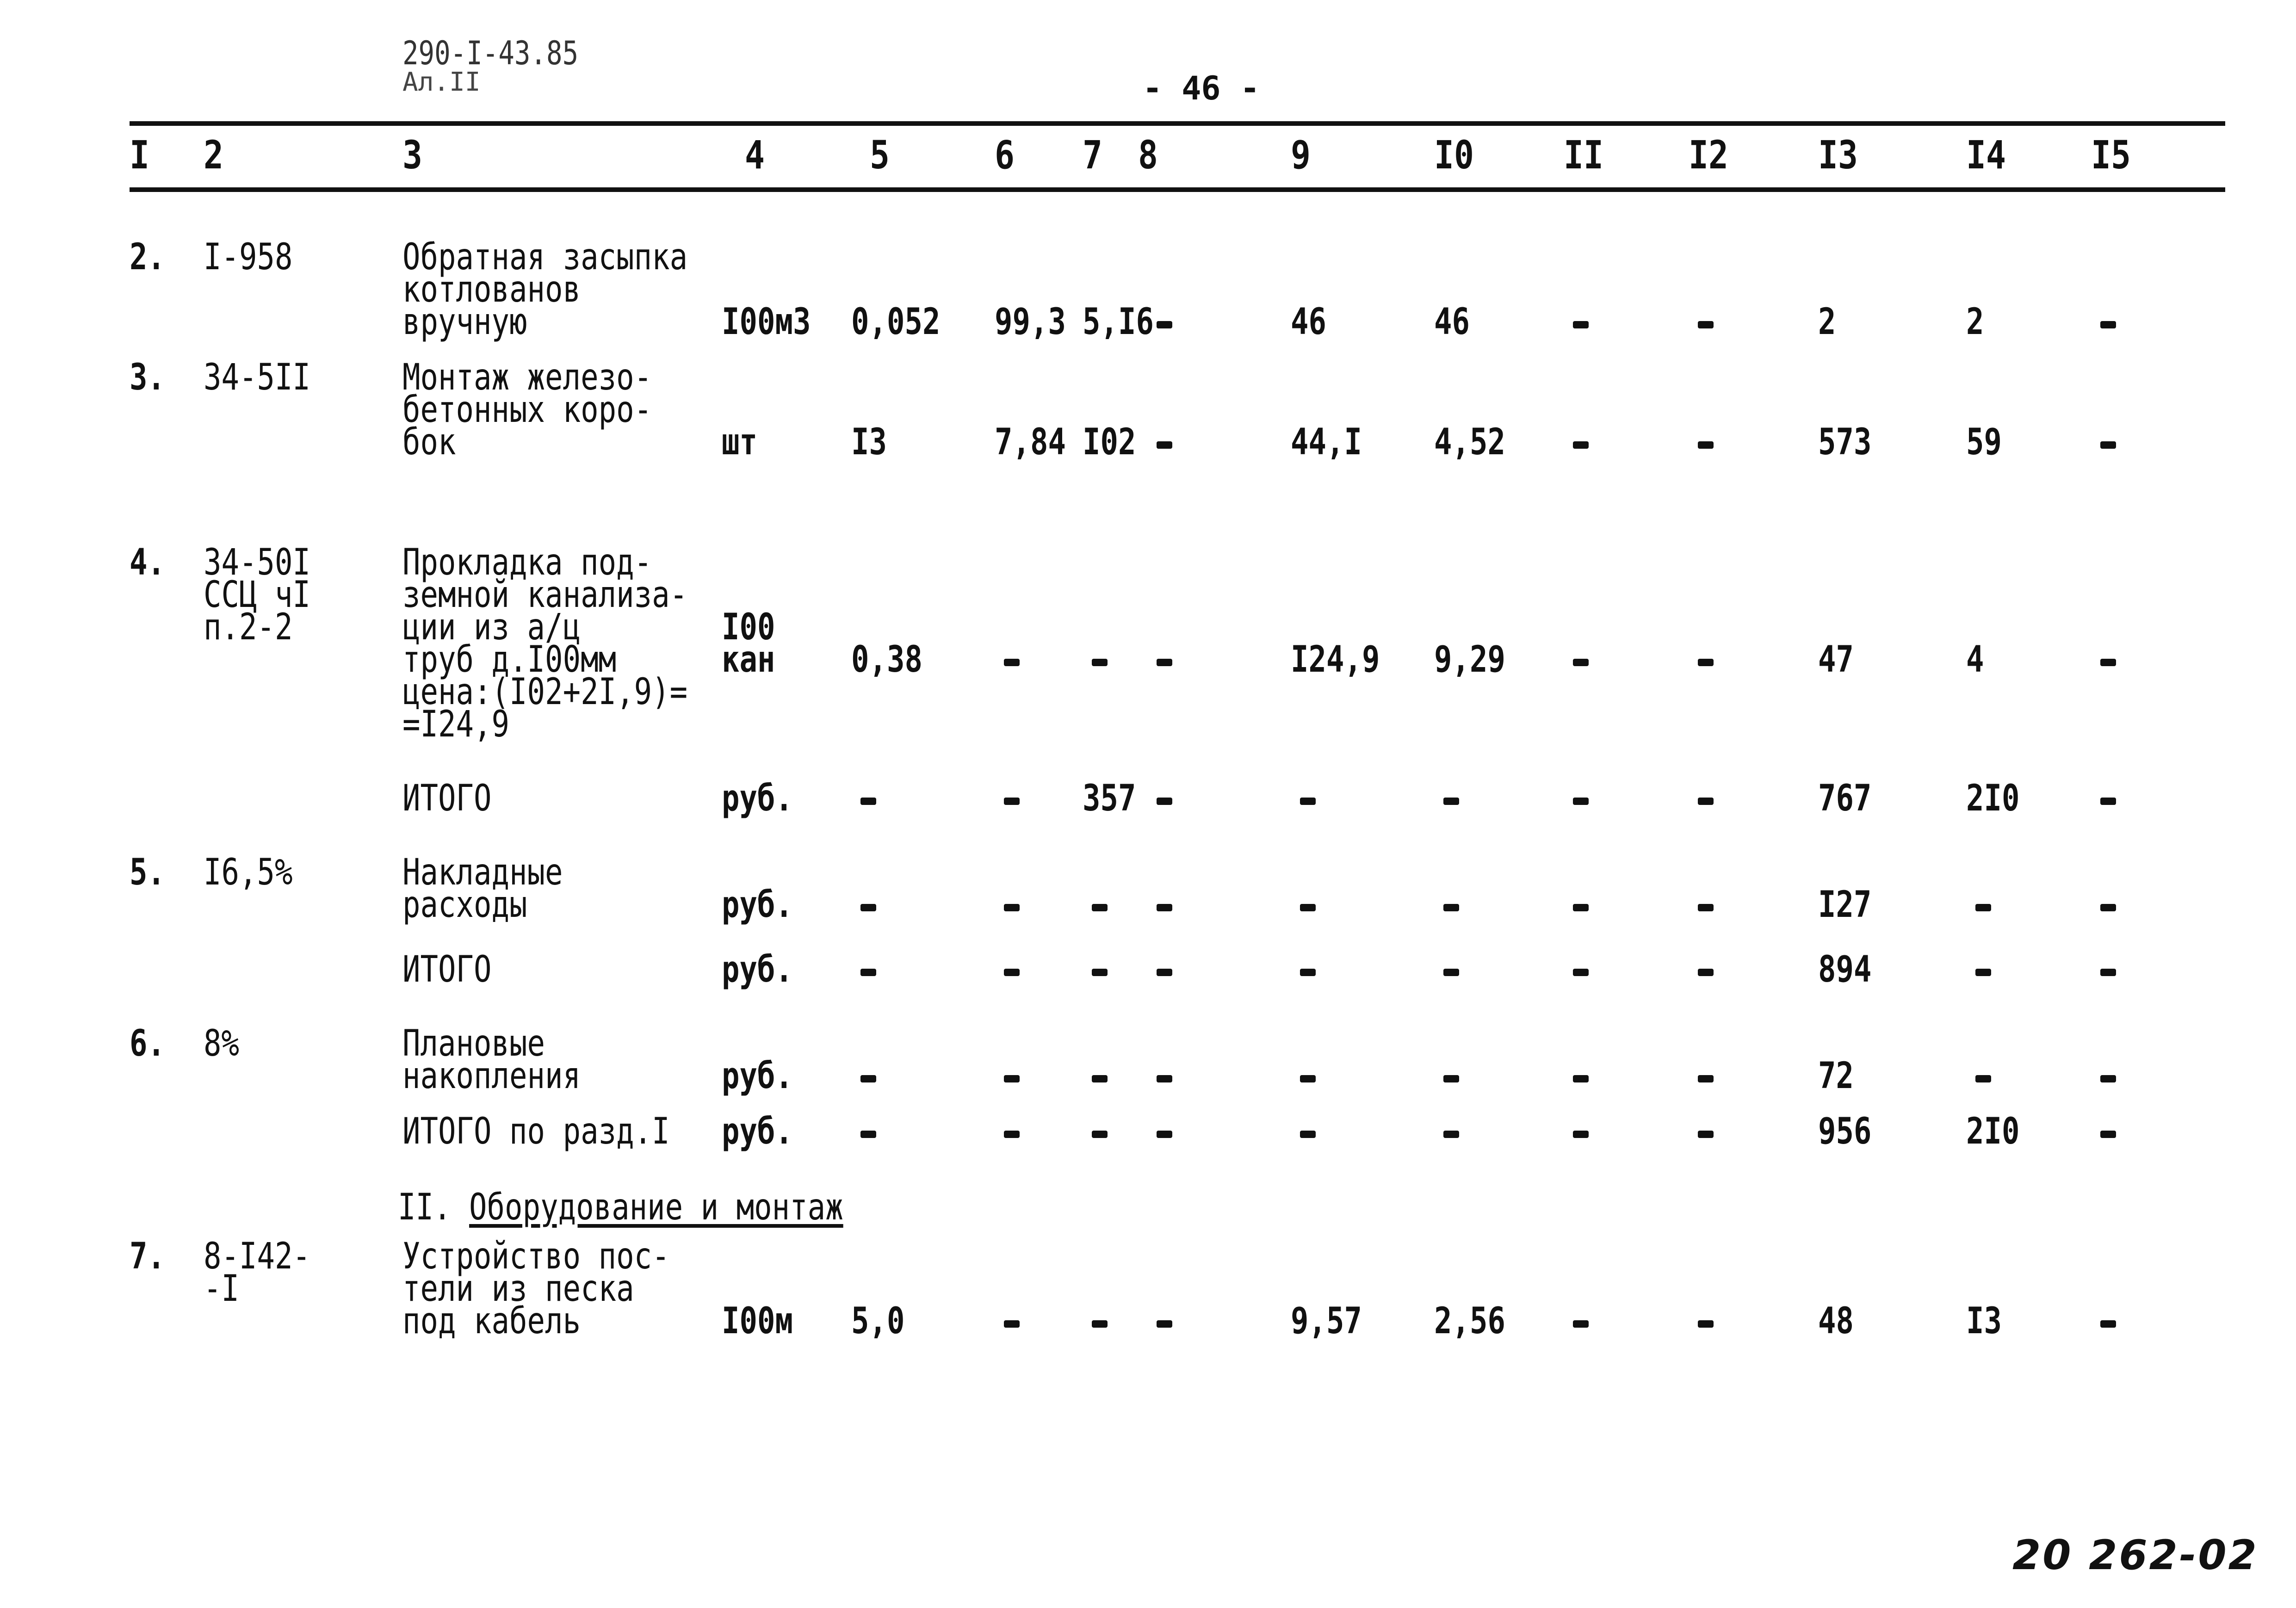 The width and height of the screenshot is (2296, 1608). Describe the element at coordinates (1836, 1321) in the screenshot. I see `col-13: 48` at that location.